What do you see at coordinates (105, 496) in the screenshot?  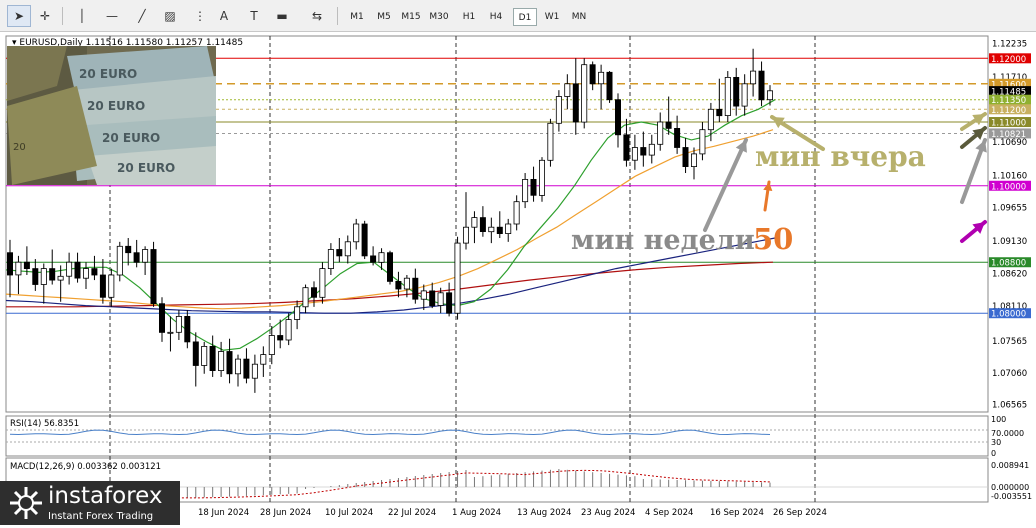 I see `logo-brand: instaforex` at bounding box center [105, 496].